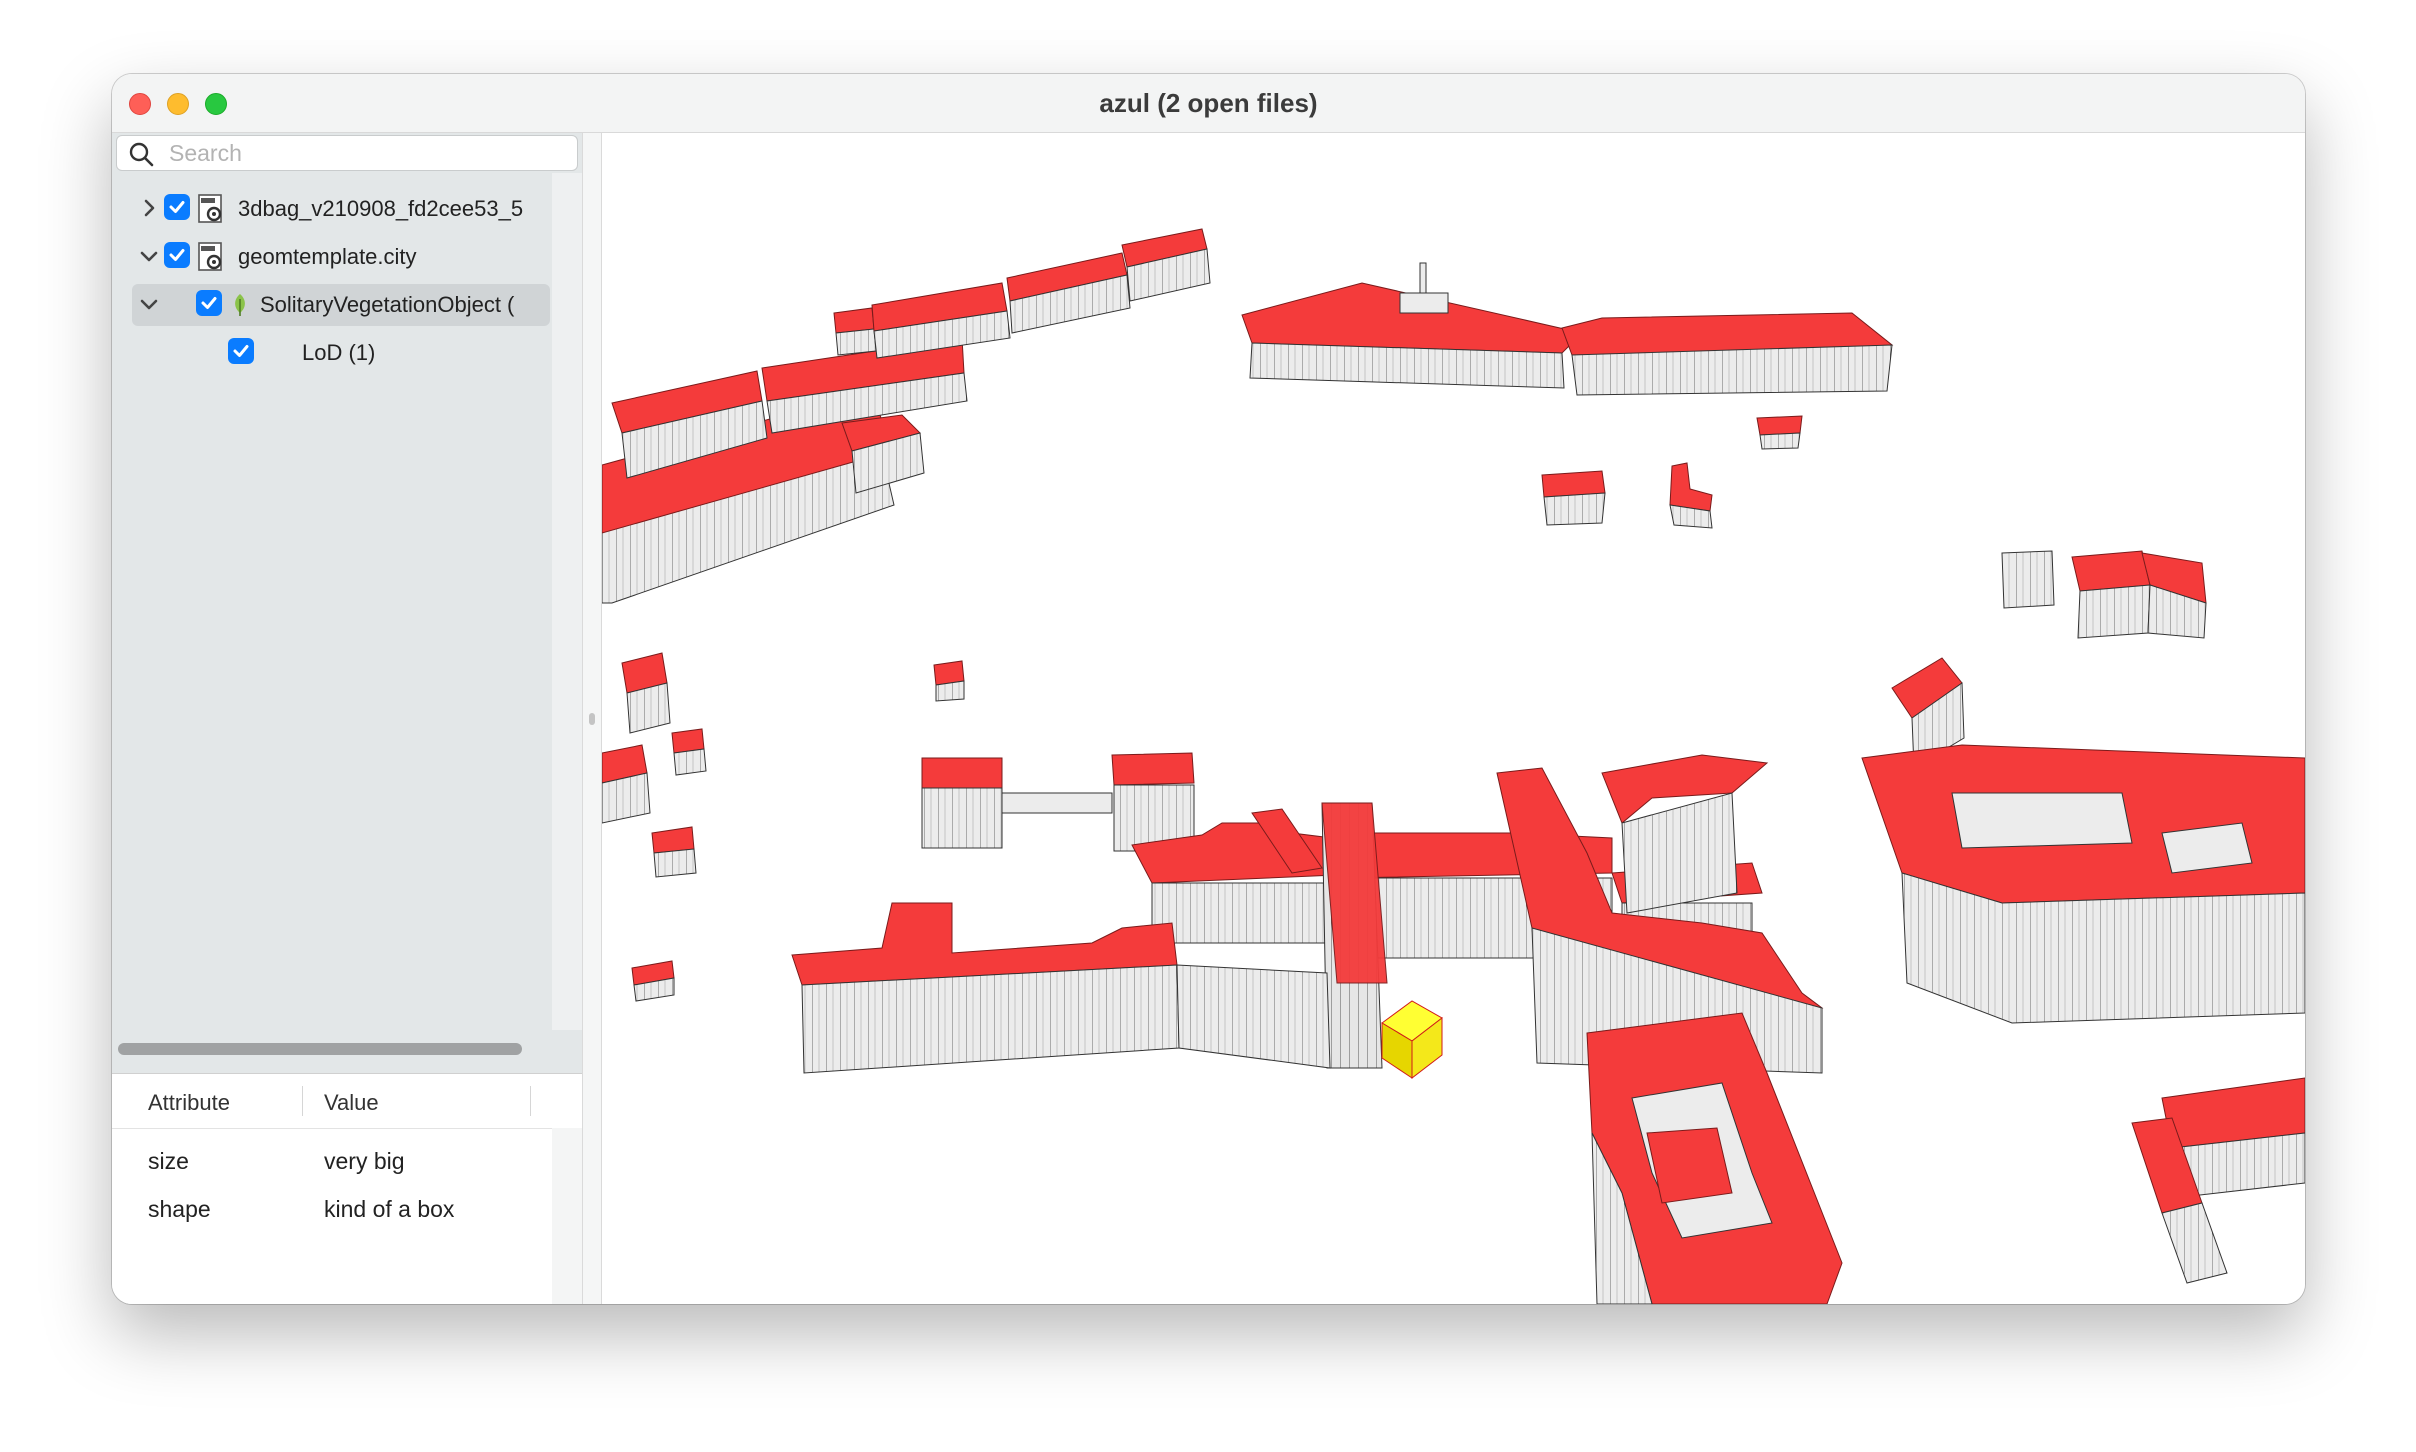 Image resolution: width=2416 pixels, height=1452 pixels. What do you see at coordinates (168, 1161) in the screenshot?
I see `attribute-name: size` at bounding box center [168, 1161].